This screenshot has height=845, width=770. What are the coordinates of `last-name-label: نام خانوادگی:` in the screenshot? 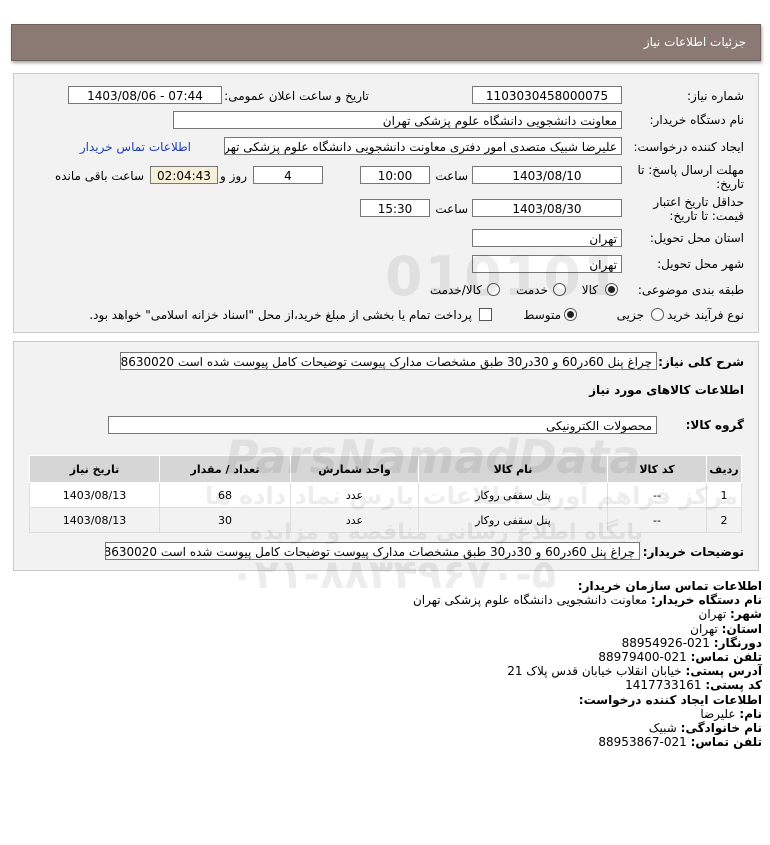 It's located at (721, 728).